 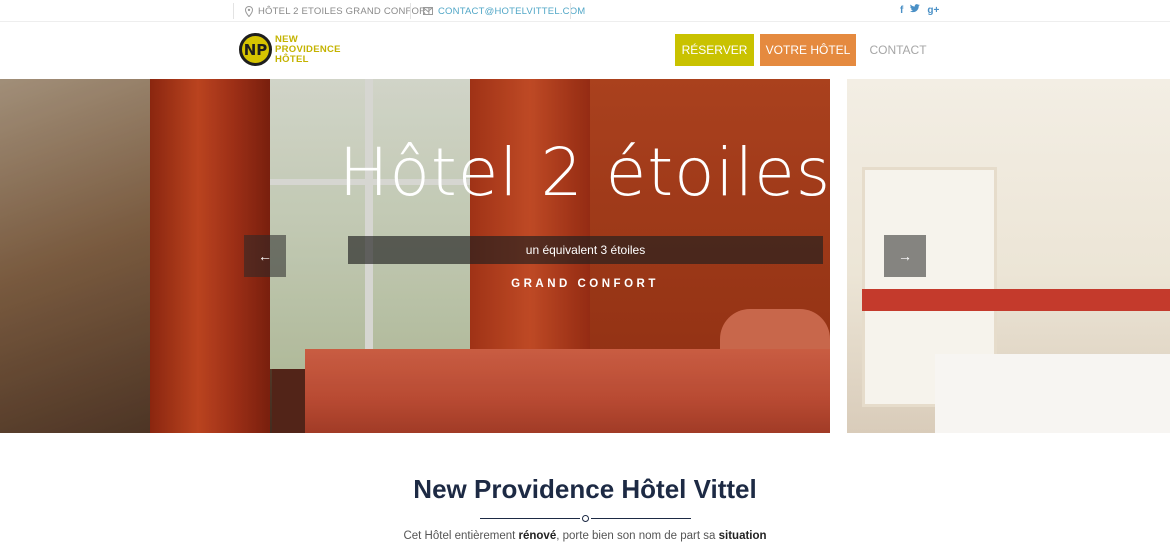 I want to click on title-divider, so click(x=585, y=518).